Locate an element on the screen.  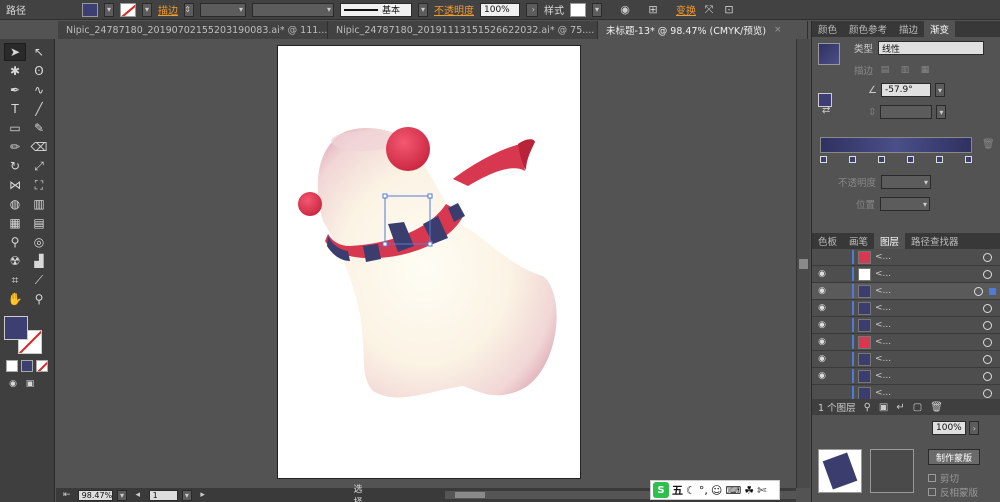
blend-icon: ◎ is located at coordinates (39, 242).